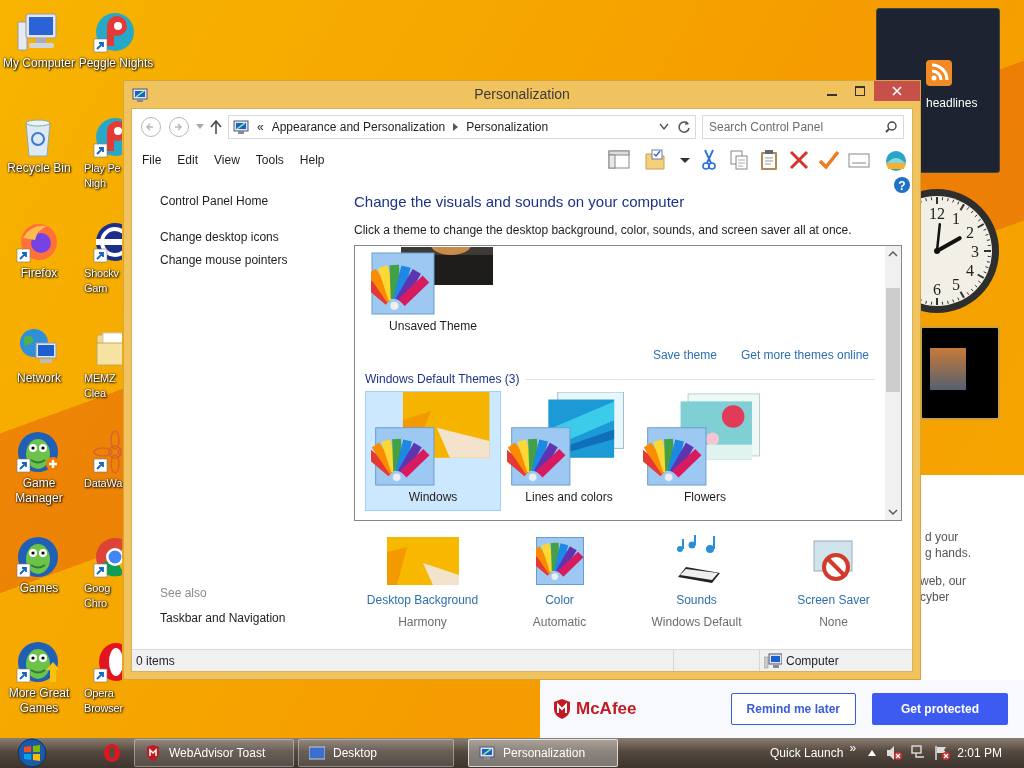  What do you see at coordinates (891, 127) in the screenshot?
I see `search-icon` at bounding box center [891, 127].